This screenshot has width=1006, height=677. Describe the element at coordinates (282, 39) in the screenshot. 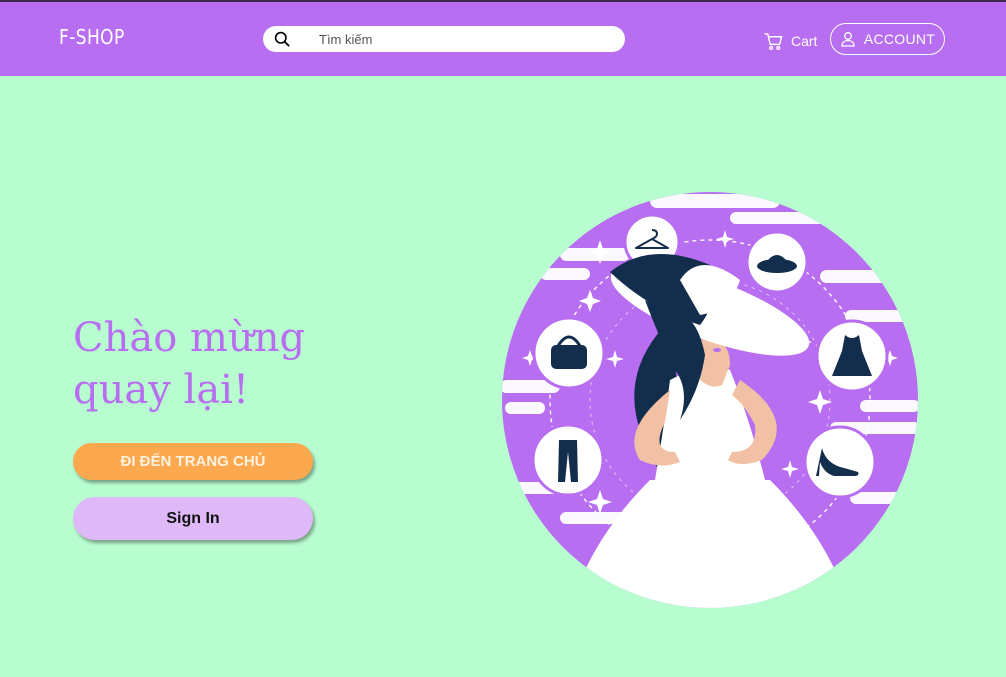

I see `search-icon` at that location.